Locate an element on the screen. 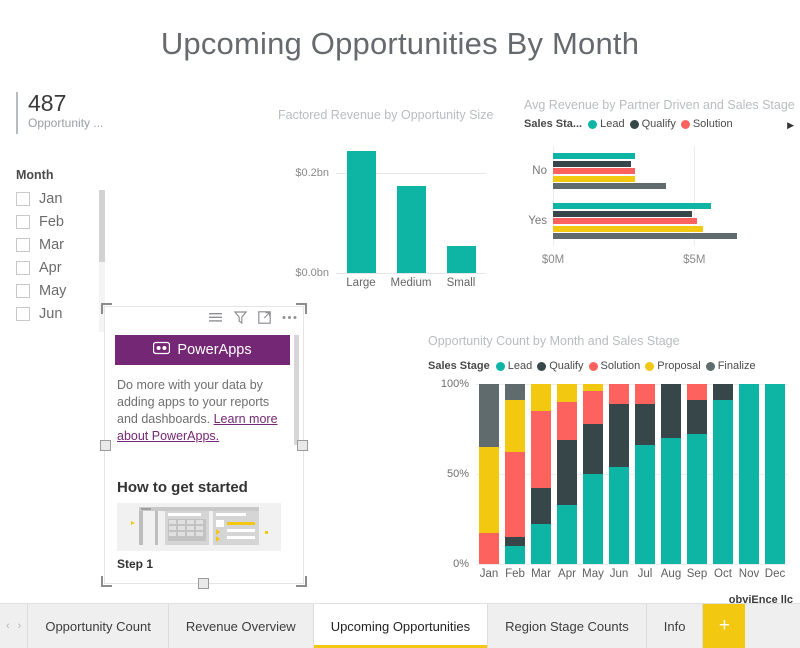  bar-large is located at coordinates (361, 211).